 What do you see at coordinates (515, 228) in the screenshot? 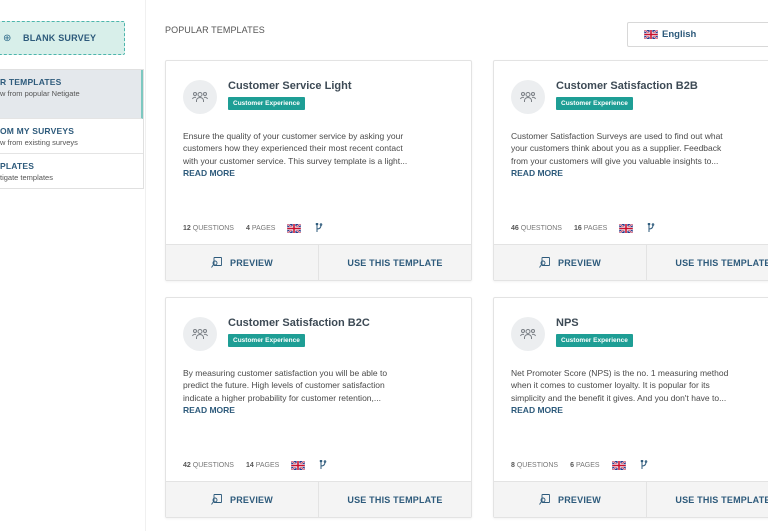
I see `questions-number: 46` at bounding box center [515, 228].